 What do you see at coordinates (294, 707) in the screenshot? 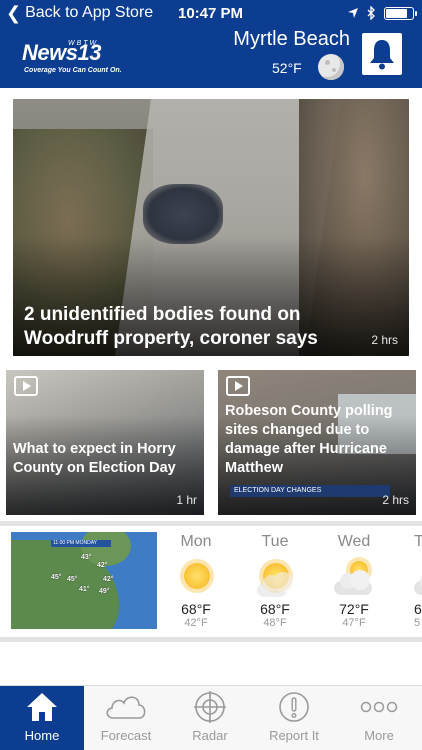
I see `alert-icon` at bounding box center [294, 707].